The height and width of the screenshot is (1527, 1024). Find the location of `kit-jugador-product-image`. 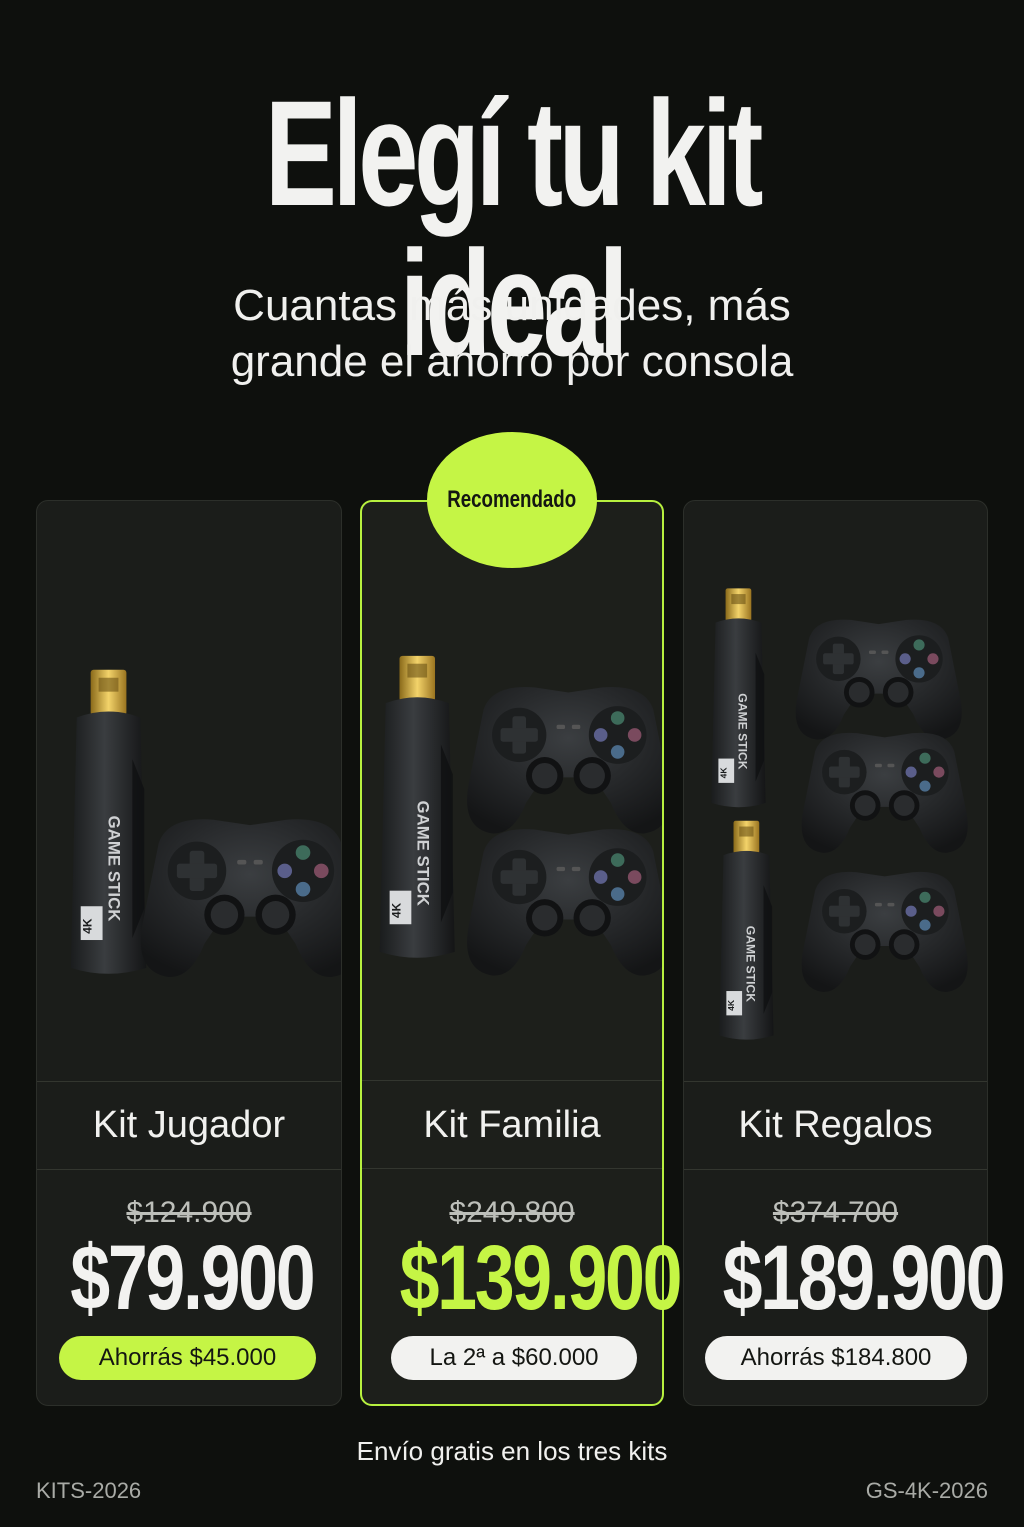

kit-jugador-product-image is located at coordinates (205, 823).